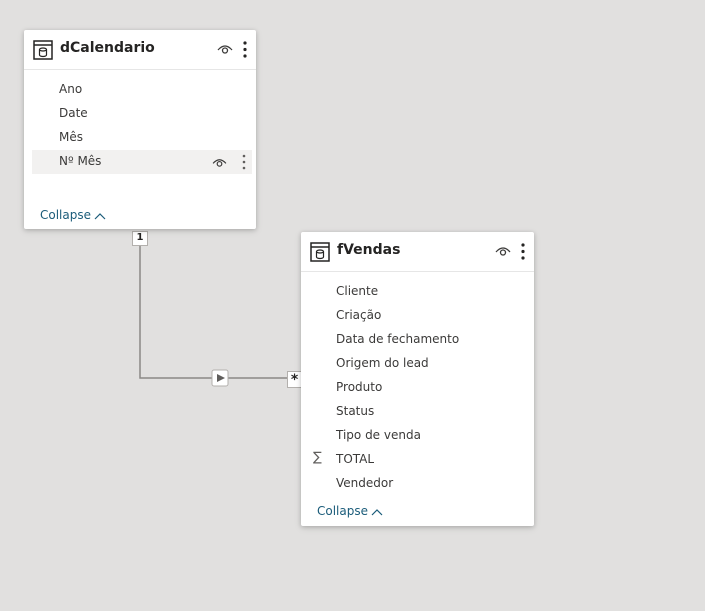 The width and height of the screenshot is (705, 611). What do you see at coordinates (294, 379) in the screenshot?
I see `cardinality-many-badge: *` at bounding box center [294, 379].